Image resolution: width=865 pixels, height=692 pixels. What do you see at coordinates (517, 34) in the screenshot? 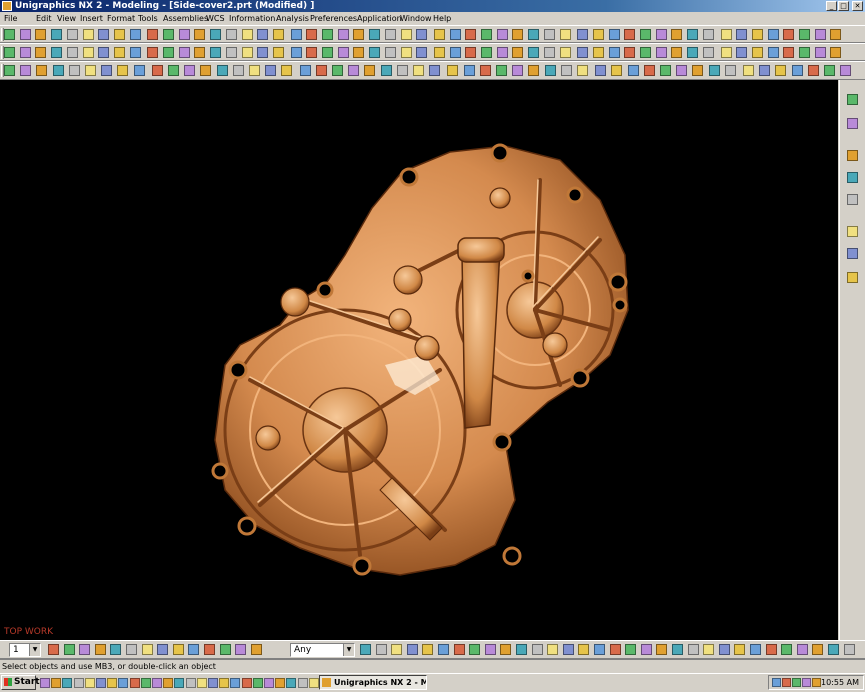
I see `pocket-icon` at bounding box center [517, 34].